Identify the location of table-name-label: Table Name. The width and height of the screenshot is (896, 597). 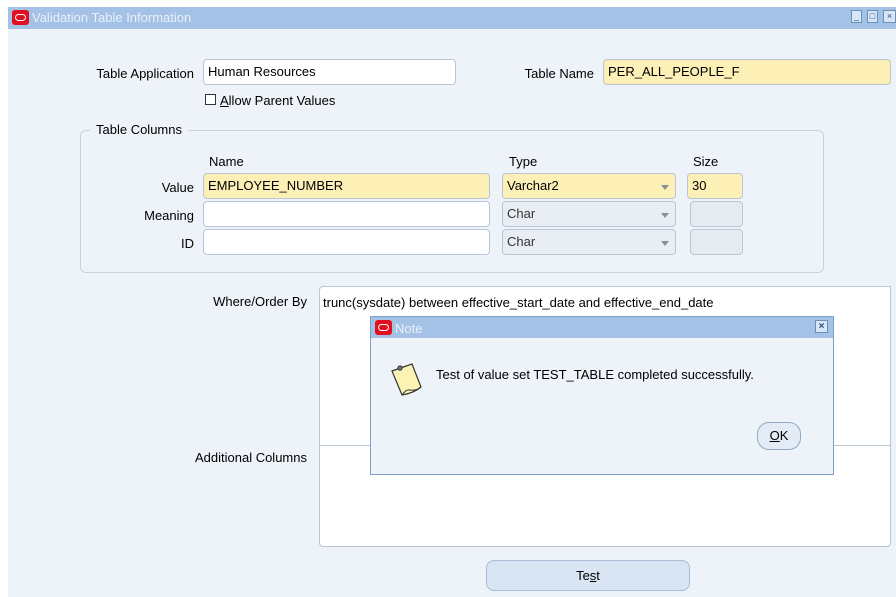
(559, 73).